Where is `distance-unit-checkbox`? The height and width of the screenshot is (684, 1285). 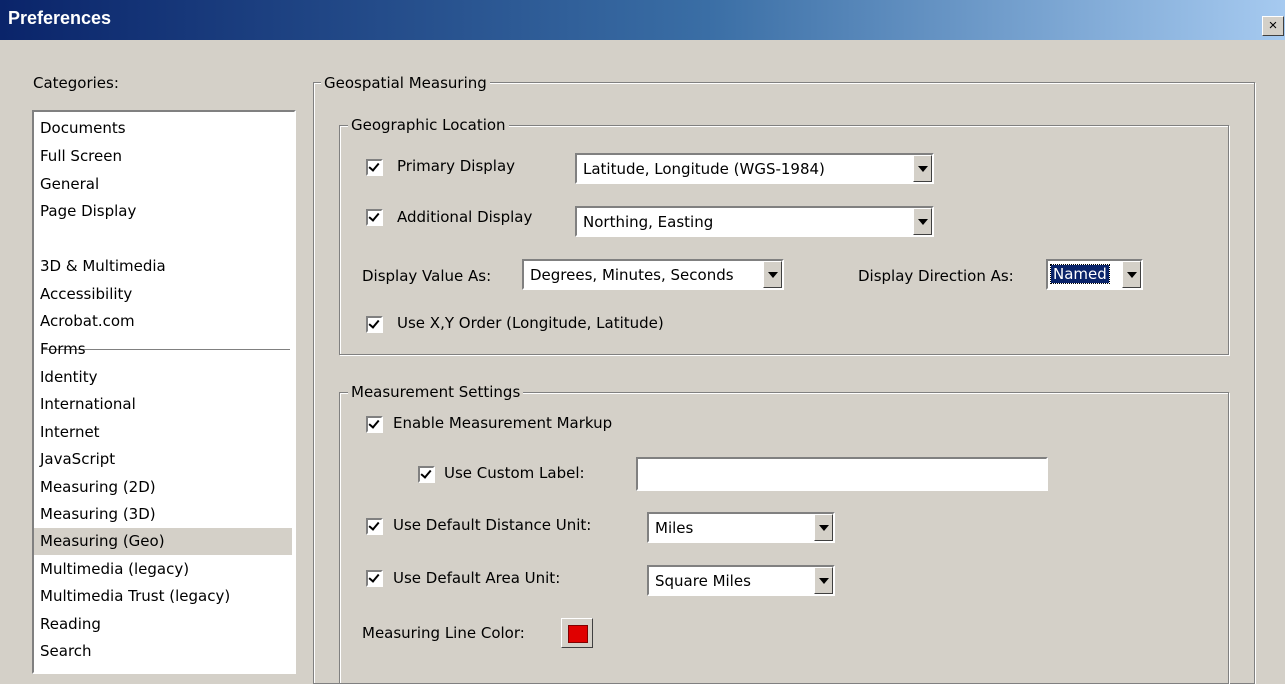 distance-unit-checkbox is located at coordinates (374, 526).